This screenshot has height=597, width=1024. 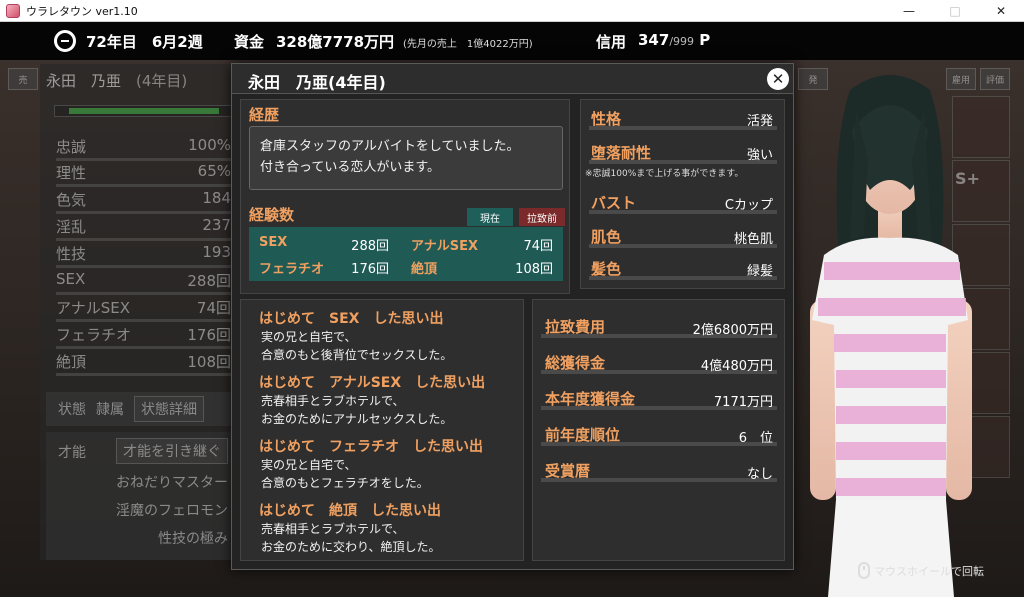 What do you see at coordinates (538, 246) in the screenshot?
I see `exp-val-anal: 74回` at bounding box center [538, 246].